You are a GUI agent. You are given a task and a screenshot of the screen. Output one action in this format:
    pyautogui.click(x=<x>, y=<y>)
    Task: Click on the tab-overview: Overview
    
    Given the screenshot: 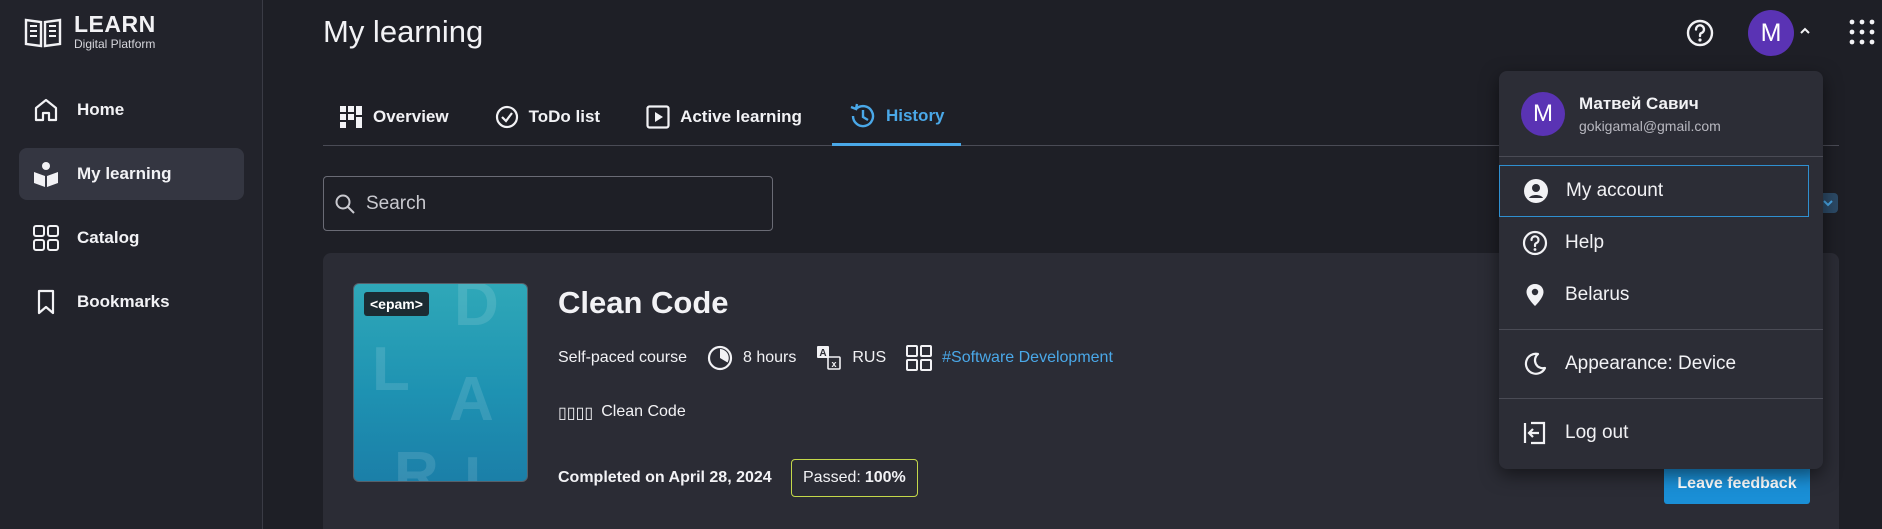 What is the action you would take?
    pyautogui.click(x=394, y=116)
    